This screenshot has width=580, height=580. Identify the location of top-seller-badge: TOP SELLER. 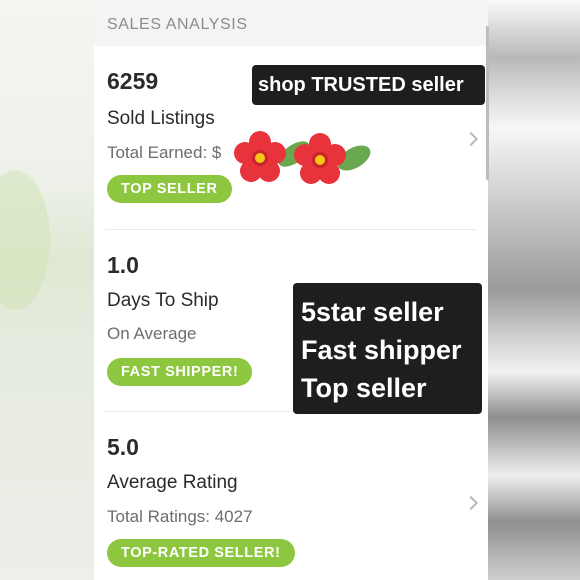
(169, 189).